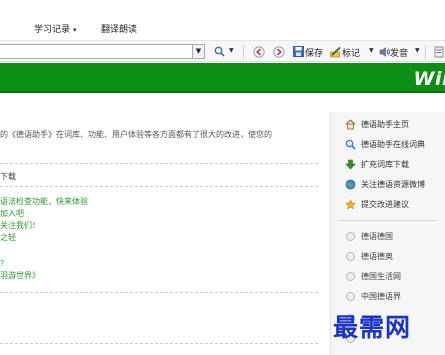  What do you see at coordinates (222, 78) in the screenshot?
I see `app-banner: Wil` at bounding box center [222, 78].